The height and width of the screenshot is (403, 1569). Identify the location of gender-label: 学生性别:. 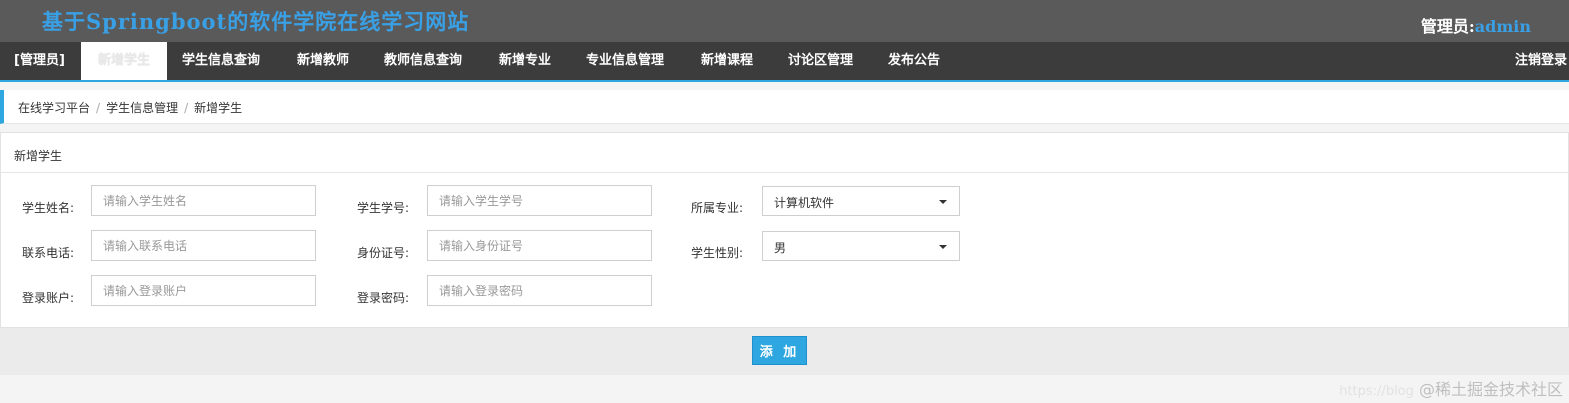
(717, 253).